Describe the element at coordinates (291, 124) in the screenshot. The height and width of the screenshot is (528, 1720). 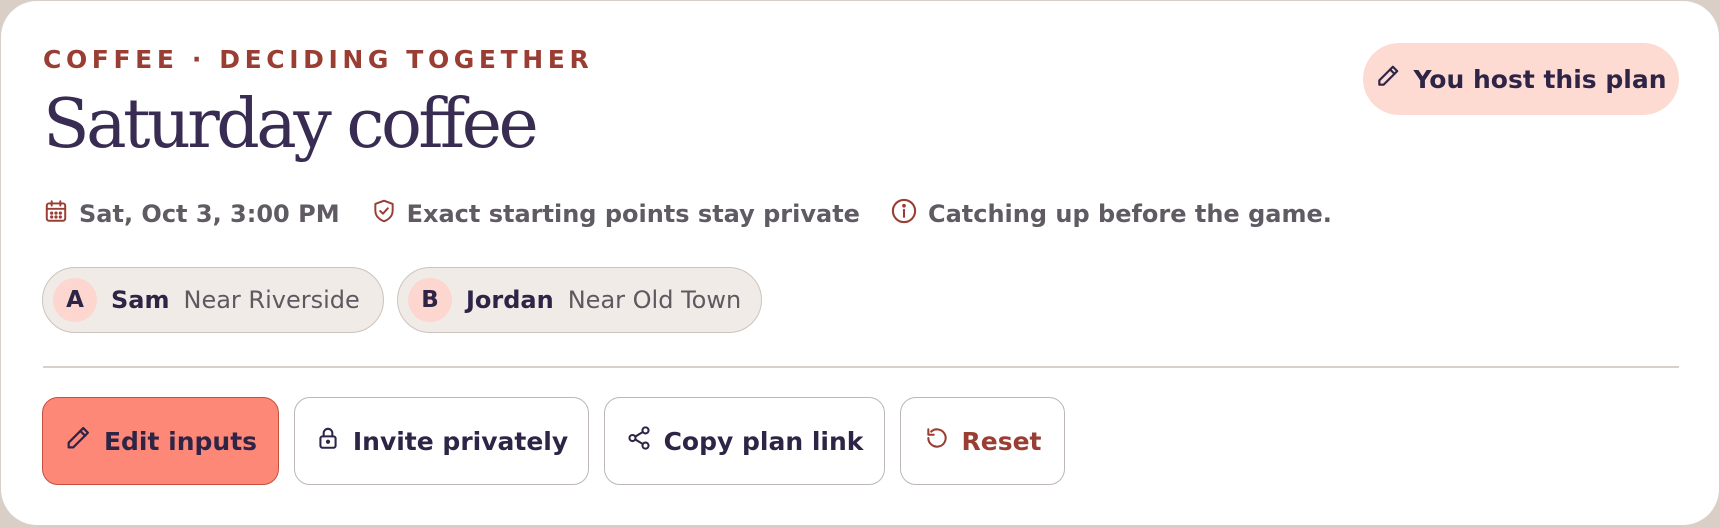
I see `page-title: Saturday coffee` at that location.